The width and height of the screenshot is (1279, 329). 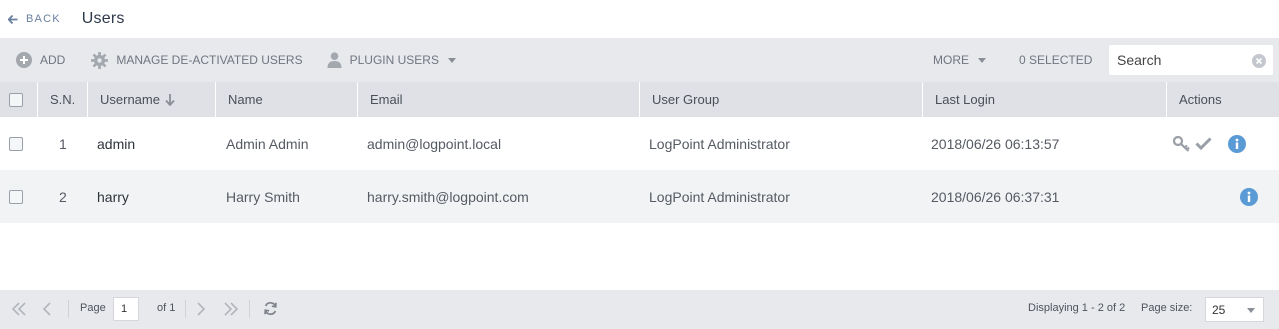 What do you see at coordinates (639, 19) in the screenshot?
I see `page-header: BACK Users` at bounding box center [639, 19].